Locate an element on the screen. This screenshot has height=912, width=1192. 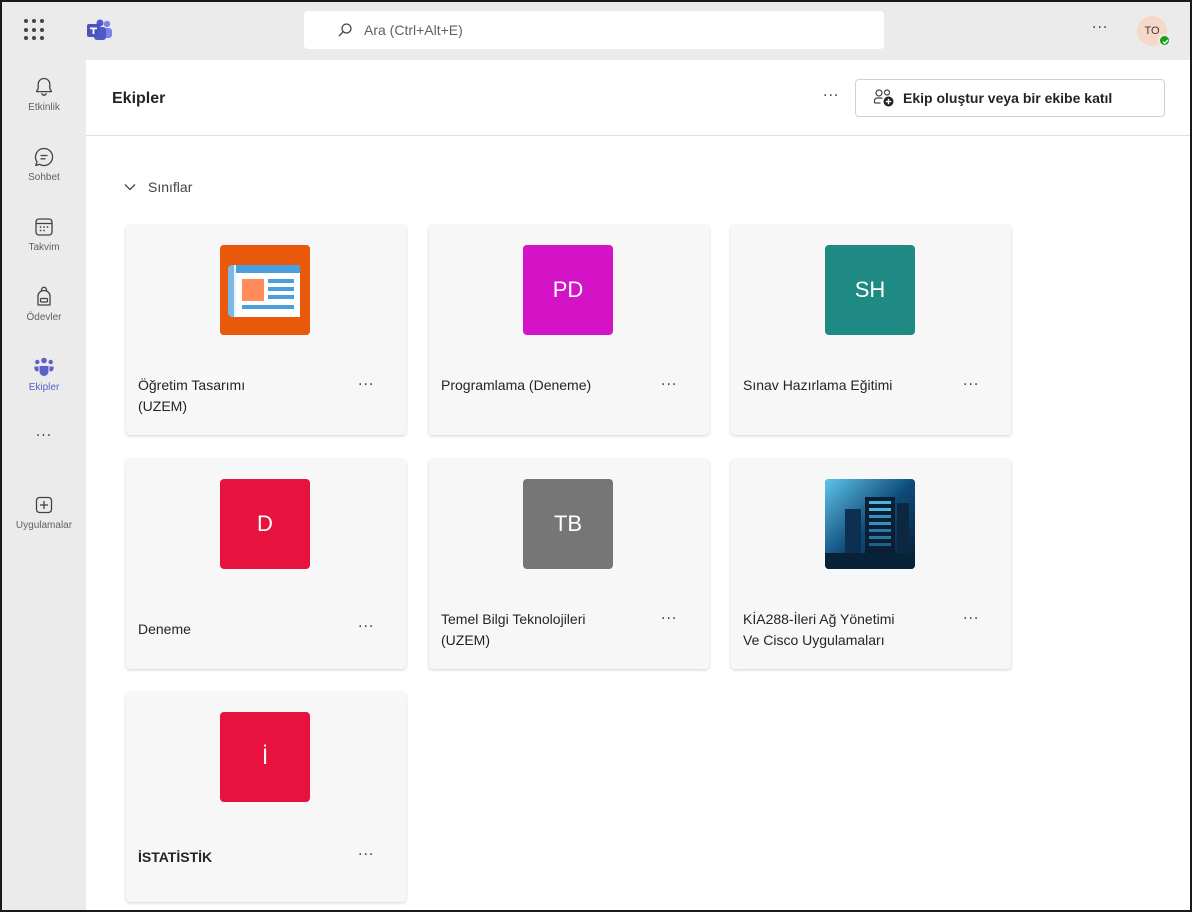
team-tile-news-image is located at coordinates (265, 290).